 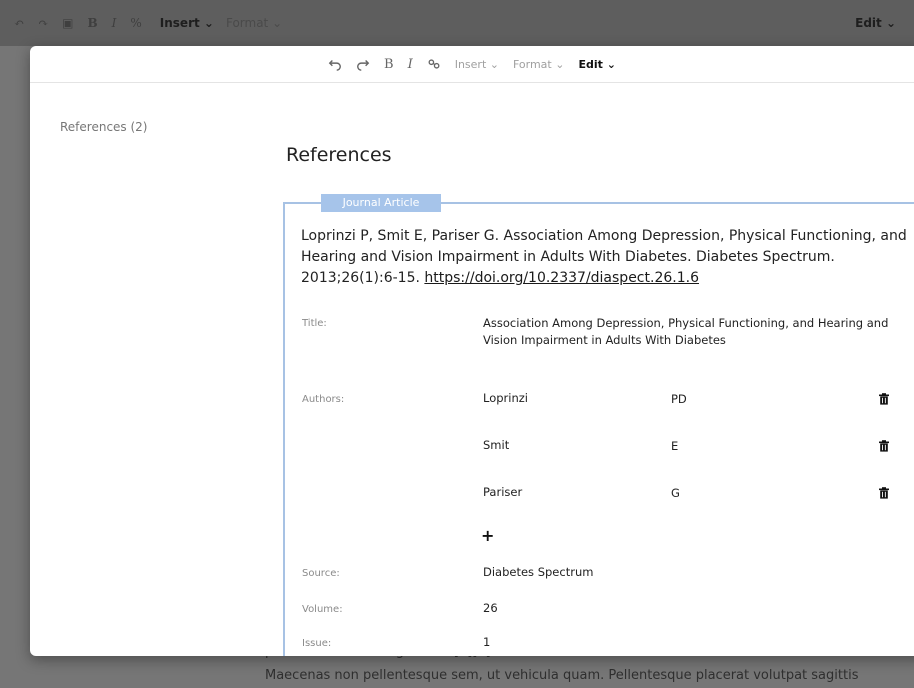 I want to click on author-last-name: Loprinzi, so click(x=505, y=398).